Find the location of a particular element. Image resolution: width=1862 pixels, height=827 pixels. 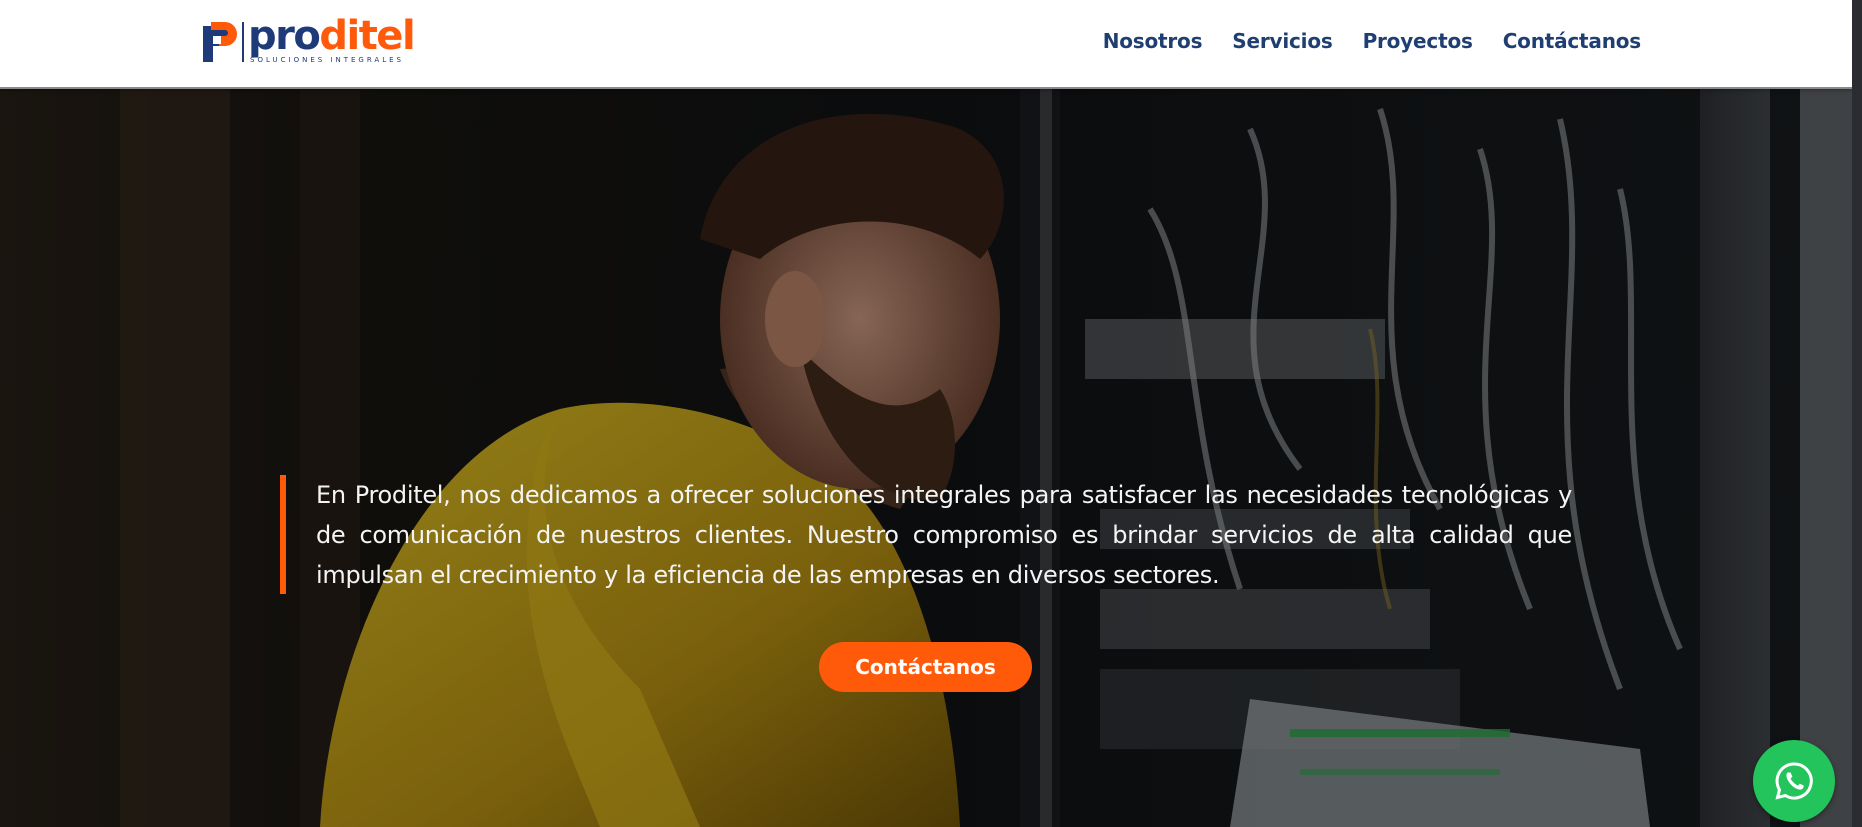

nav-item-proyectos: Proyectos is located at coordinates (1418, 41).